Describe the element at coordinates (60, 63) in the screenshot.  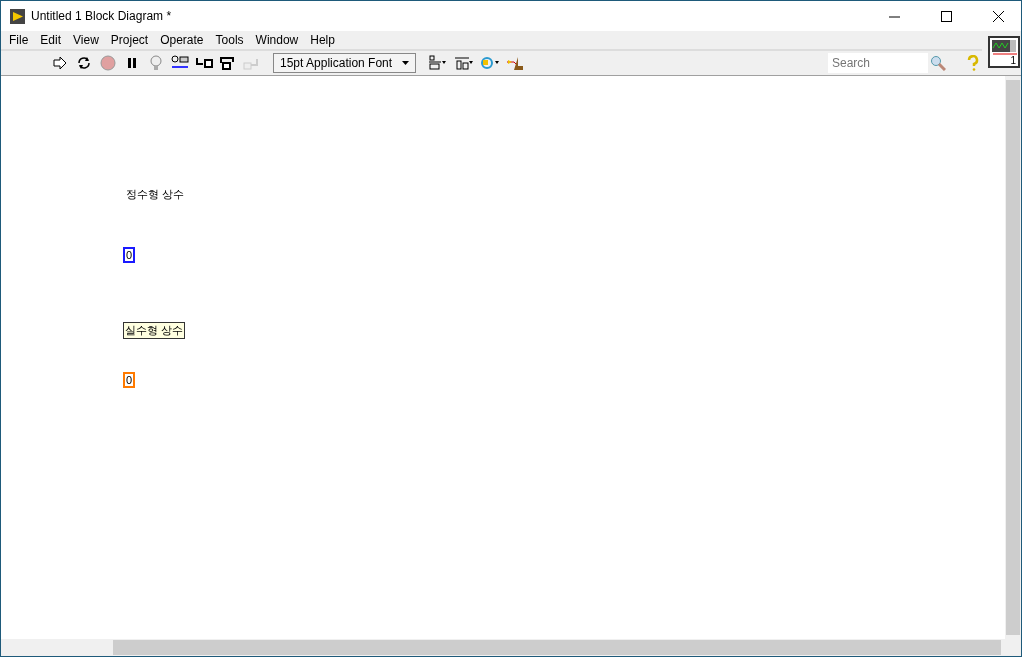
I see `run-arrow-icon` at that location.